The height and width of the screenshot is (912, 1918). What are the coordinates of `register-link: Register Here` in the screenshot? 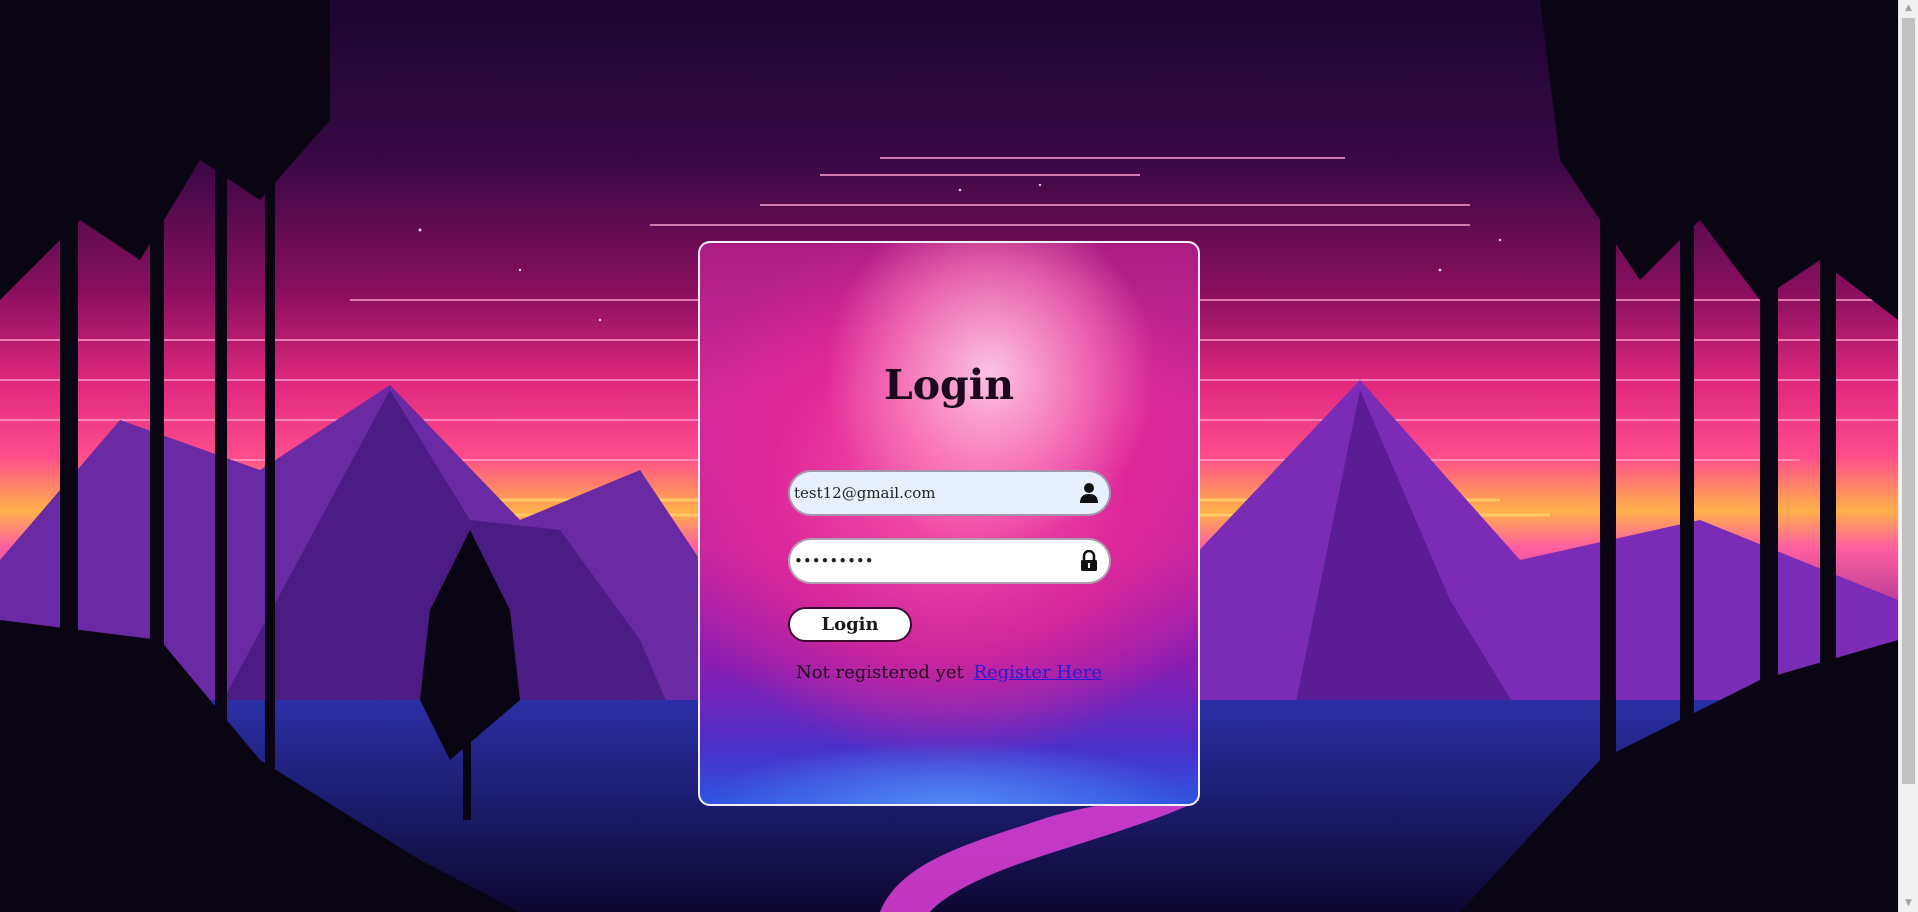 It's located at (1037, 672).